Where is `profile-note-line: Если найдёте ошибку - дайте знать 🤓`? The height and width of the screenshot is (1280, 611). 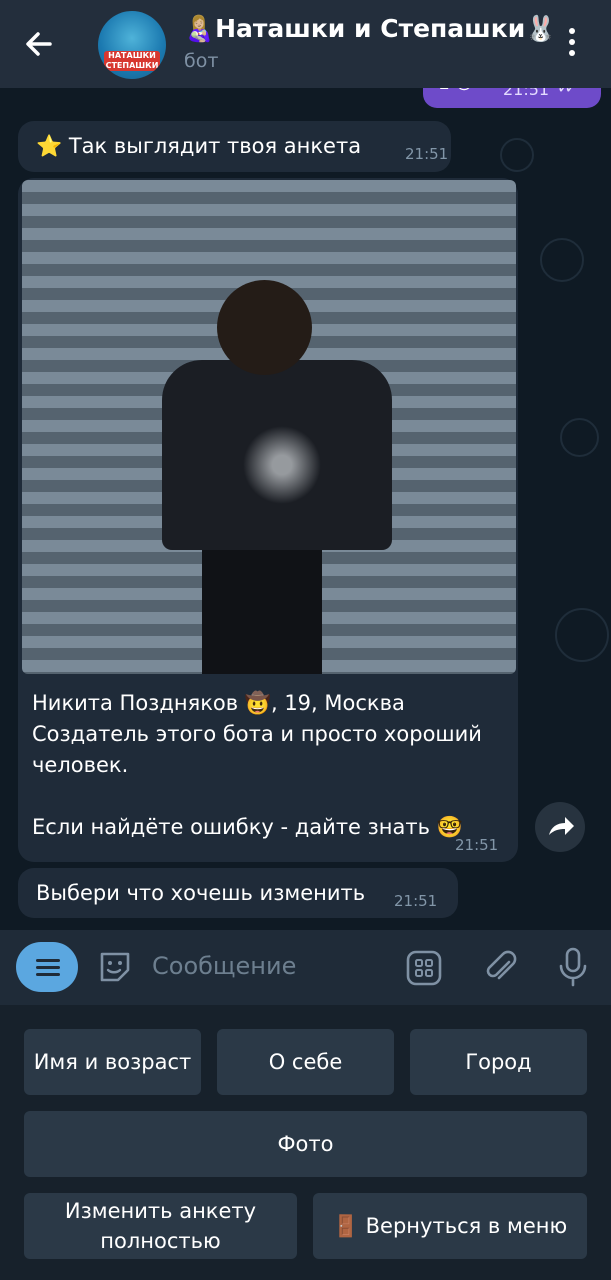 profile-note-line: Если найдёте ошибку - дайте знать 🤓 is located at coordinates (247, 827).